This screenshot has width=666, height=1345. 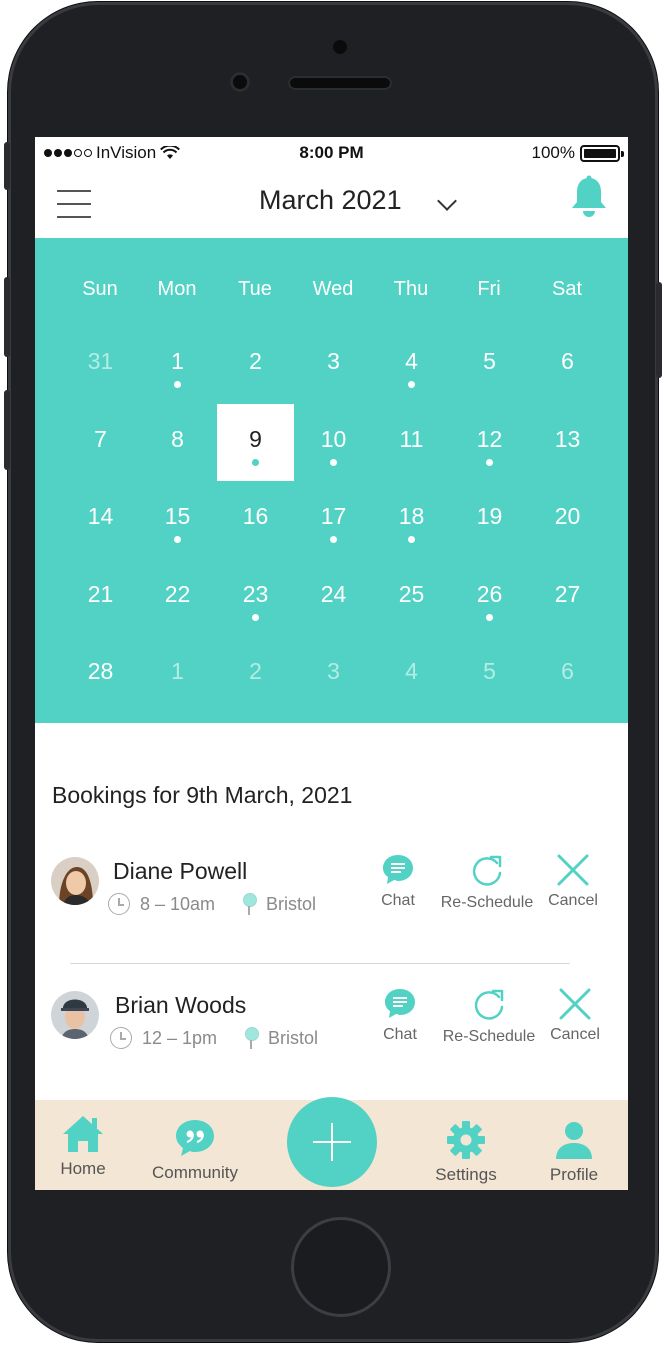 I want to click on calendar-day-selected: 9, so click(x=255, y=442).